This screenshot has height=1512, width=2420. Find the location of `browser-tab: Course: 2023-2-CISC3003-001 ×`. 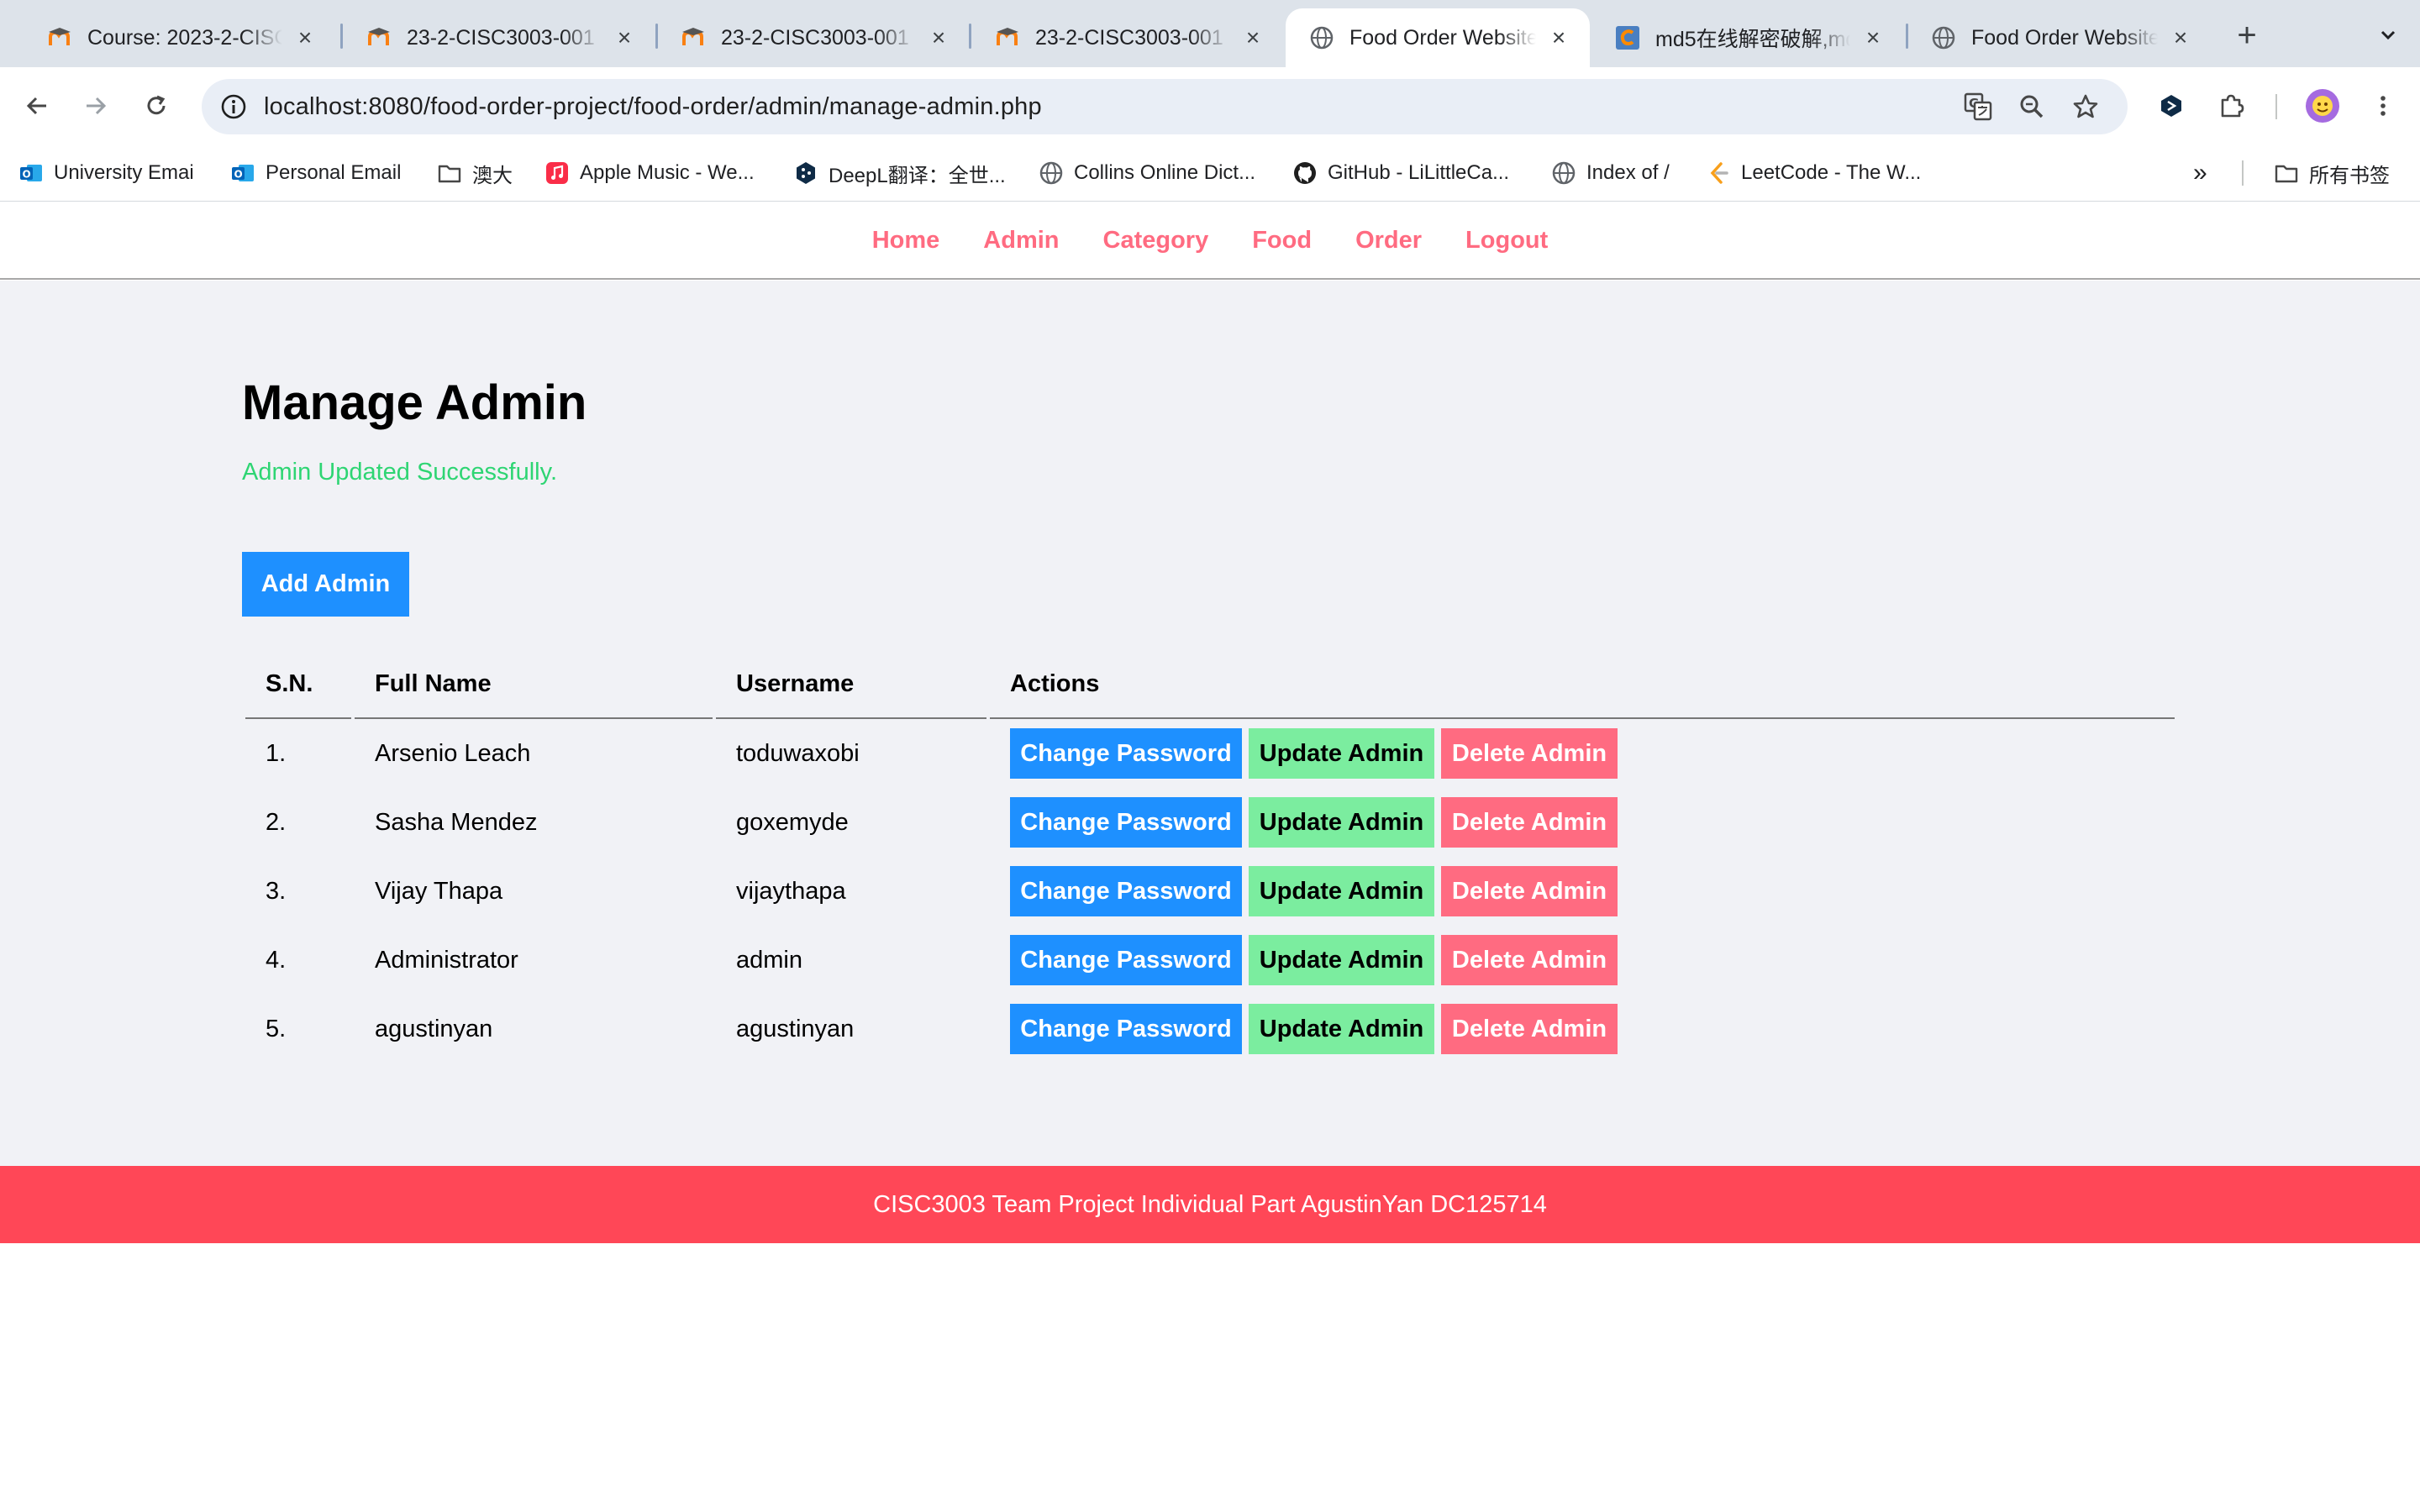

browser-tab: Course: 2023-2-CISC3003-001 × is located at coordinates (180, 37).